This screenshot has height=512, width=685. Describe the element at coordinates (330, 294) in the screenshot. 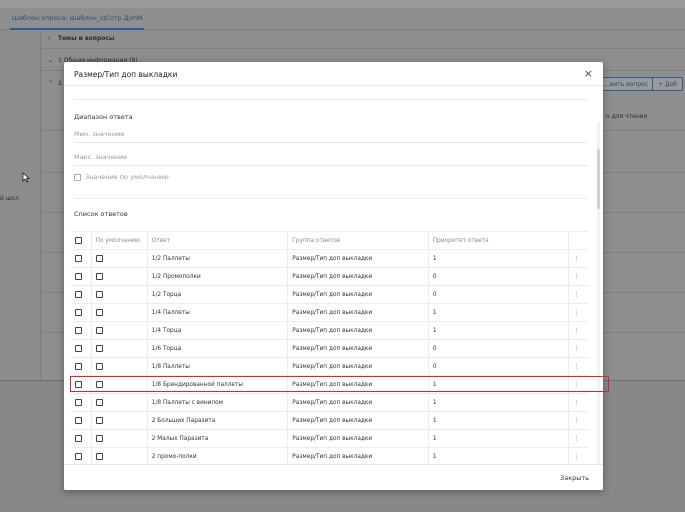

I see `table-row: 1/2 Торца Размер/Тип доп выкладки 0 ⋮` at that location.